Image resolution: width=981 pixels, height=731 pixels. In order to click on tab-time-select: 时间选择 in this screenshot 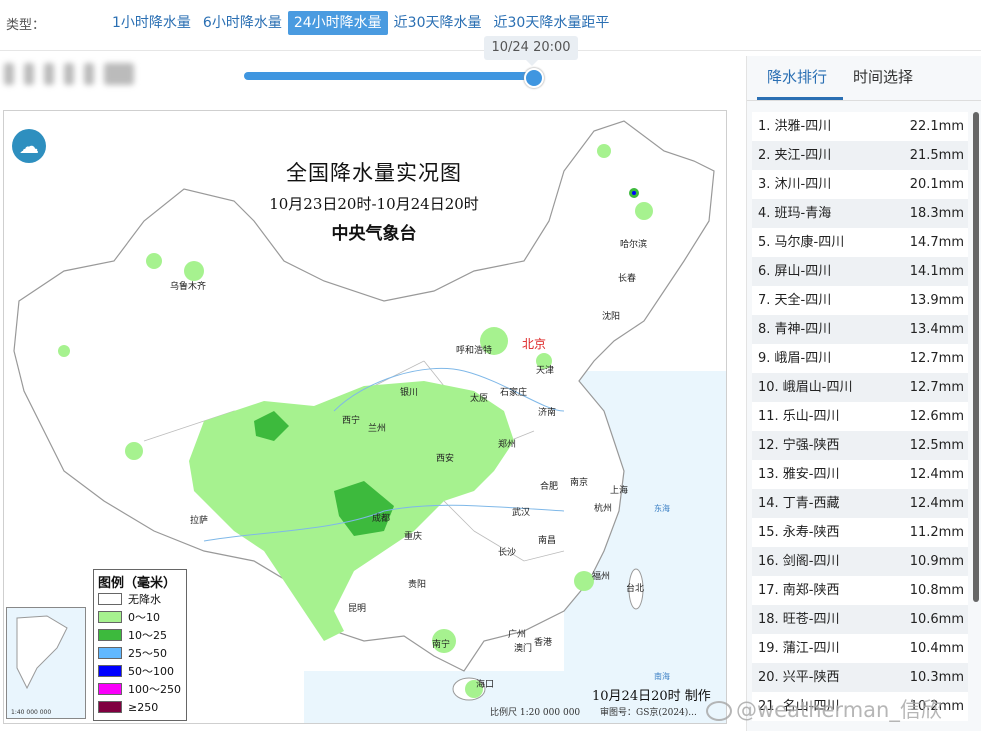, I will do `click(883, 76)`.